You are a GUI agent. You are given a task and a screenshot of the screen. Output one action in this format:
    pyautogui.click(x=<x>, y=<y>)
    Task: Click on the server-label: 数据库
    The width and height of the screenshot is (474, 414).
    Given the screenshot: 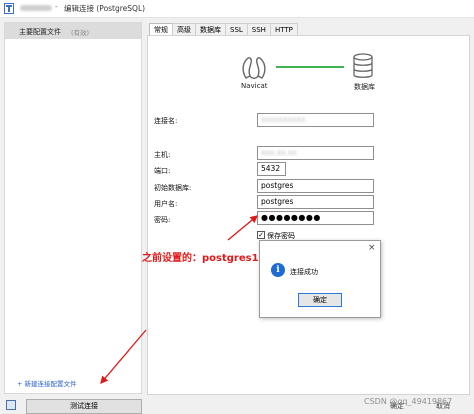 What is the action you would take?
    pyautogui.click(x=364, y=87)
    